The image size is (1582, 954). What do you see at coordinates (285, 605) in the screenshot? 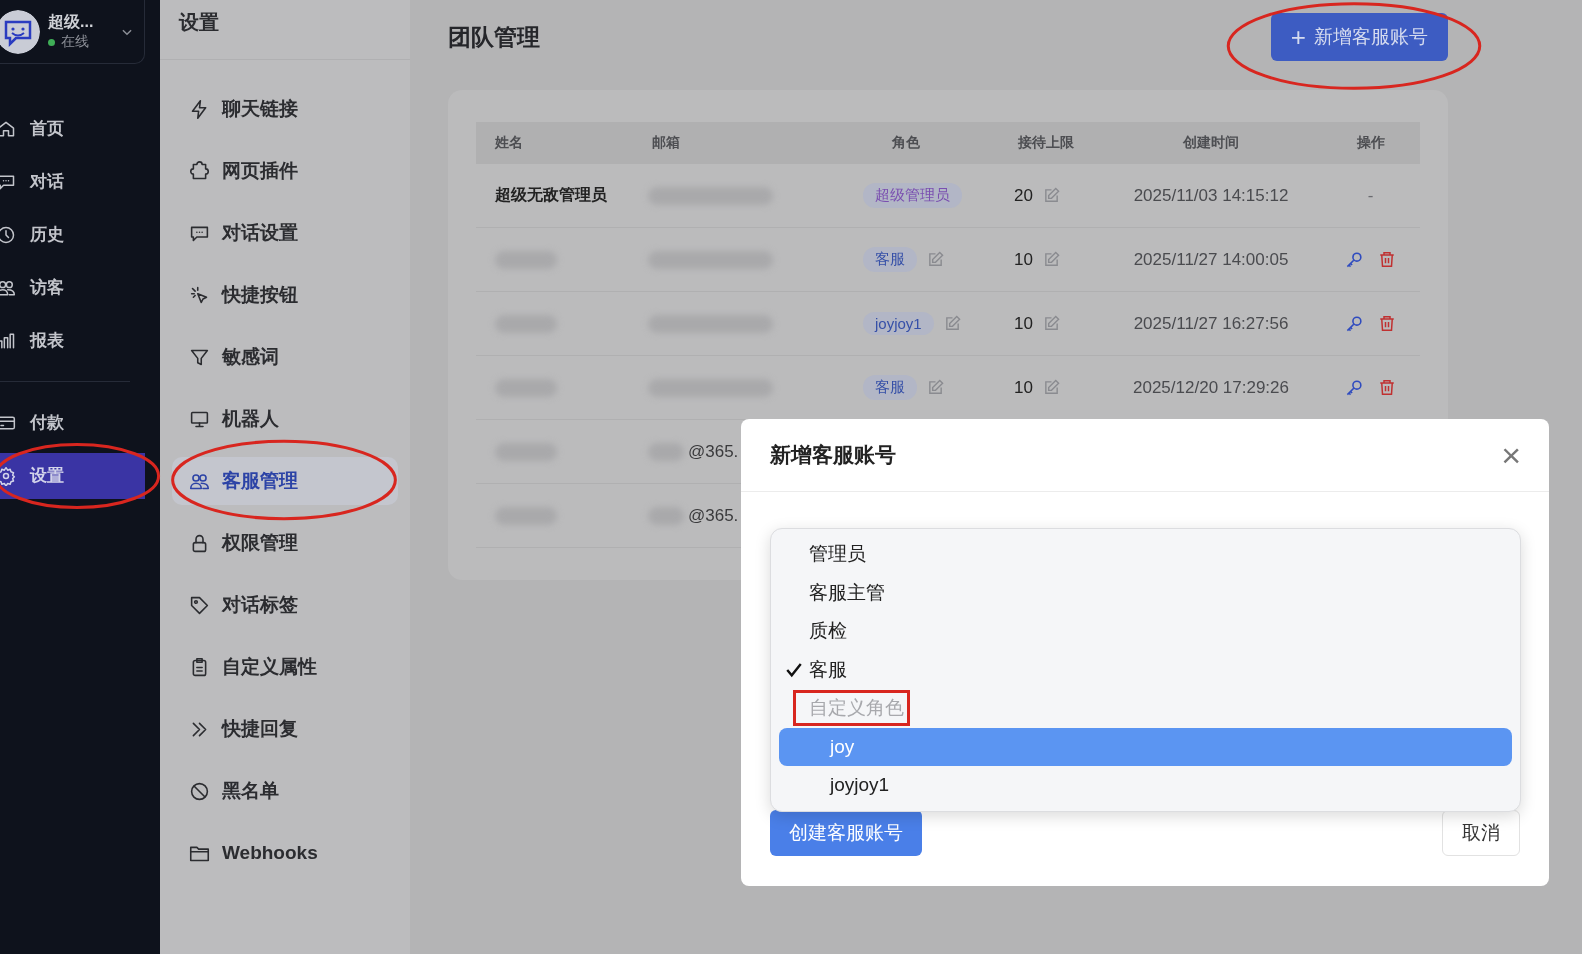
I see `settings-menu-item: 对话标签` at bounding box center [285, 605].